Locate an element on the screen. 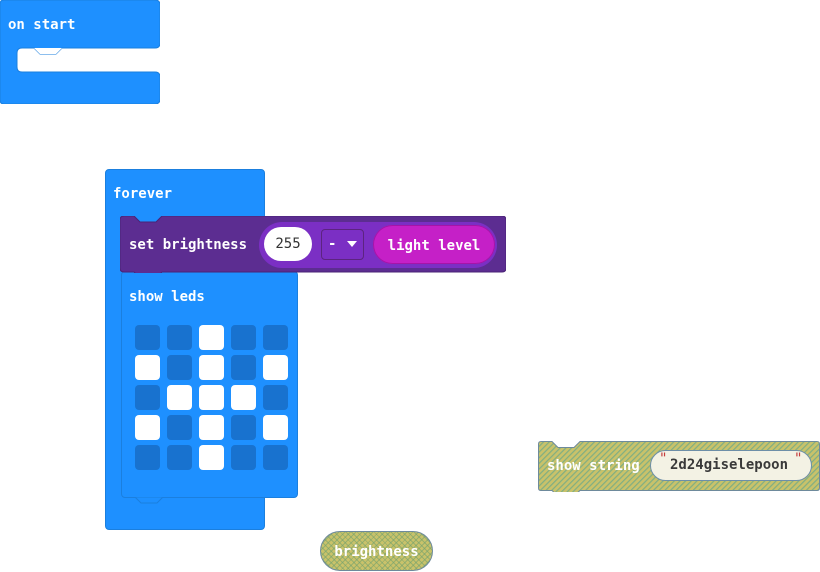  brightness-value-input: 255 is located at coordinates (288, 244).